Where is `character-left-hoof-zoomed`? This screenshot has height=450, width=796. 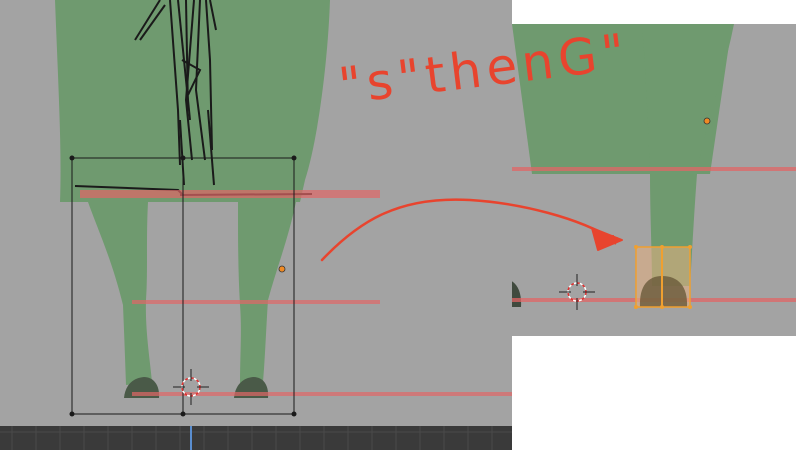
character-left-hoof-zoomed is located at coordinates (517, 294).